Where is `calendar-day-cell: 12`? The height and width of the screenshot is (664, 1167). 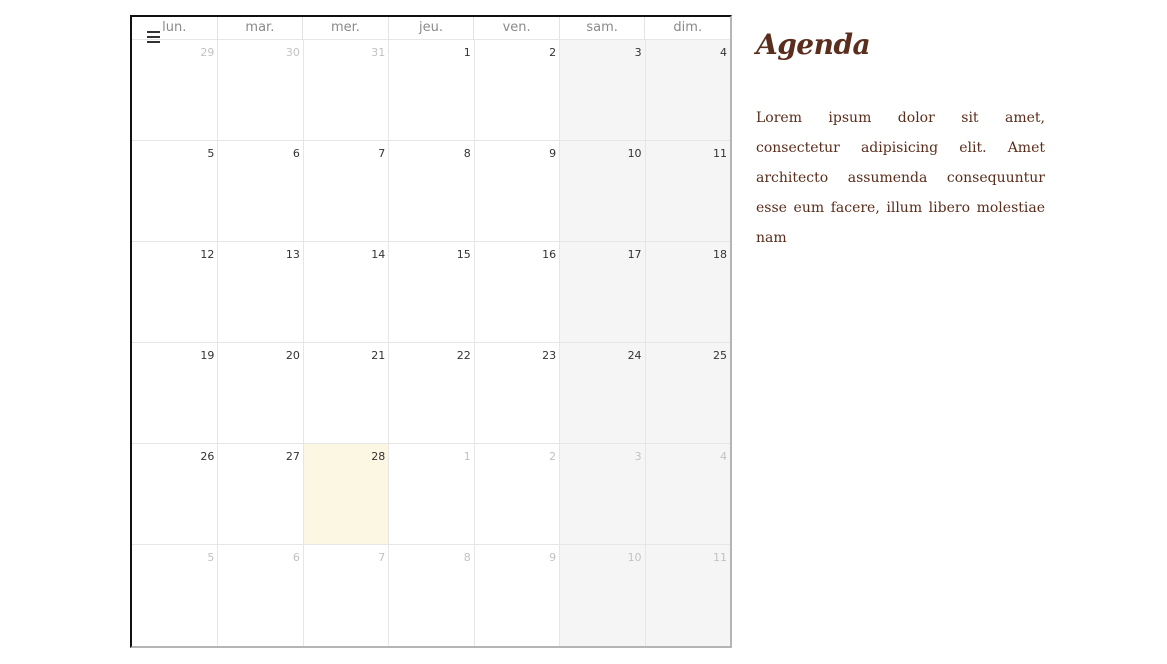 calendar-day-cell: 12 is located at coordinates (175, 291).